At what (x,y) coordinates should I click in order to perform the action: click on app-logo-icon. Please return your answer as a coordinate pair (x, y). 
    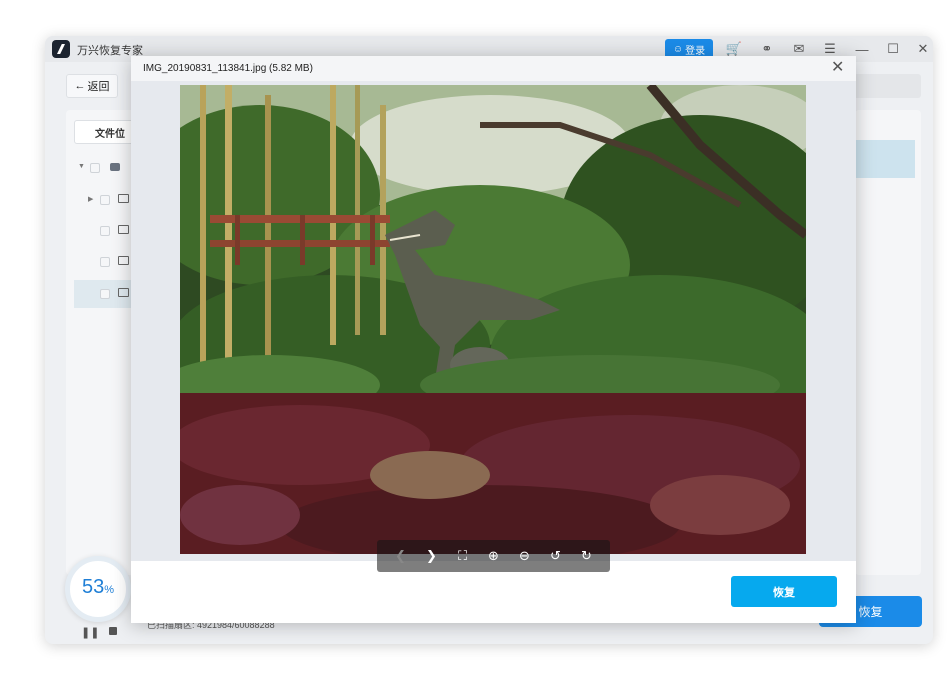
    Looking at the image, I should click on (61, 49).